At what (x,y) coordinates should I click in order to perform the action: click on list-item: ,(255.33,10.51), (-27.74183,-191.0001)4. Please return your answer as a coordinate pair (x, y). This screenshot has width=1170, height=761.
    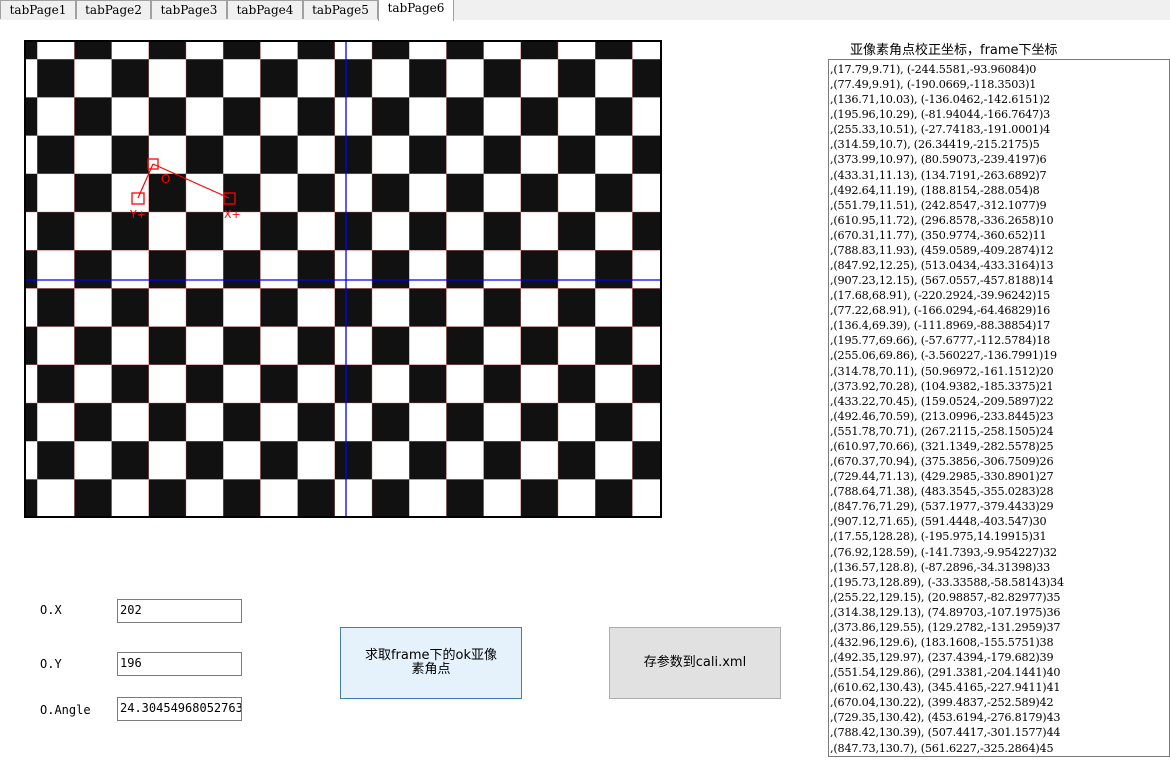
    Looking at the image, I should click on (999, 129).